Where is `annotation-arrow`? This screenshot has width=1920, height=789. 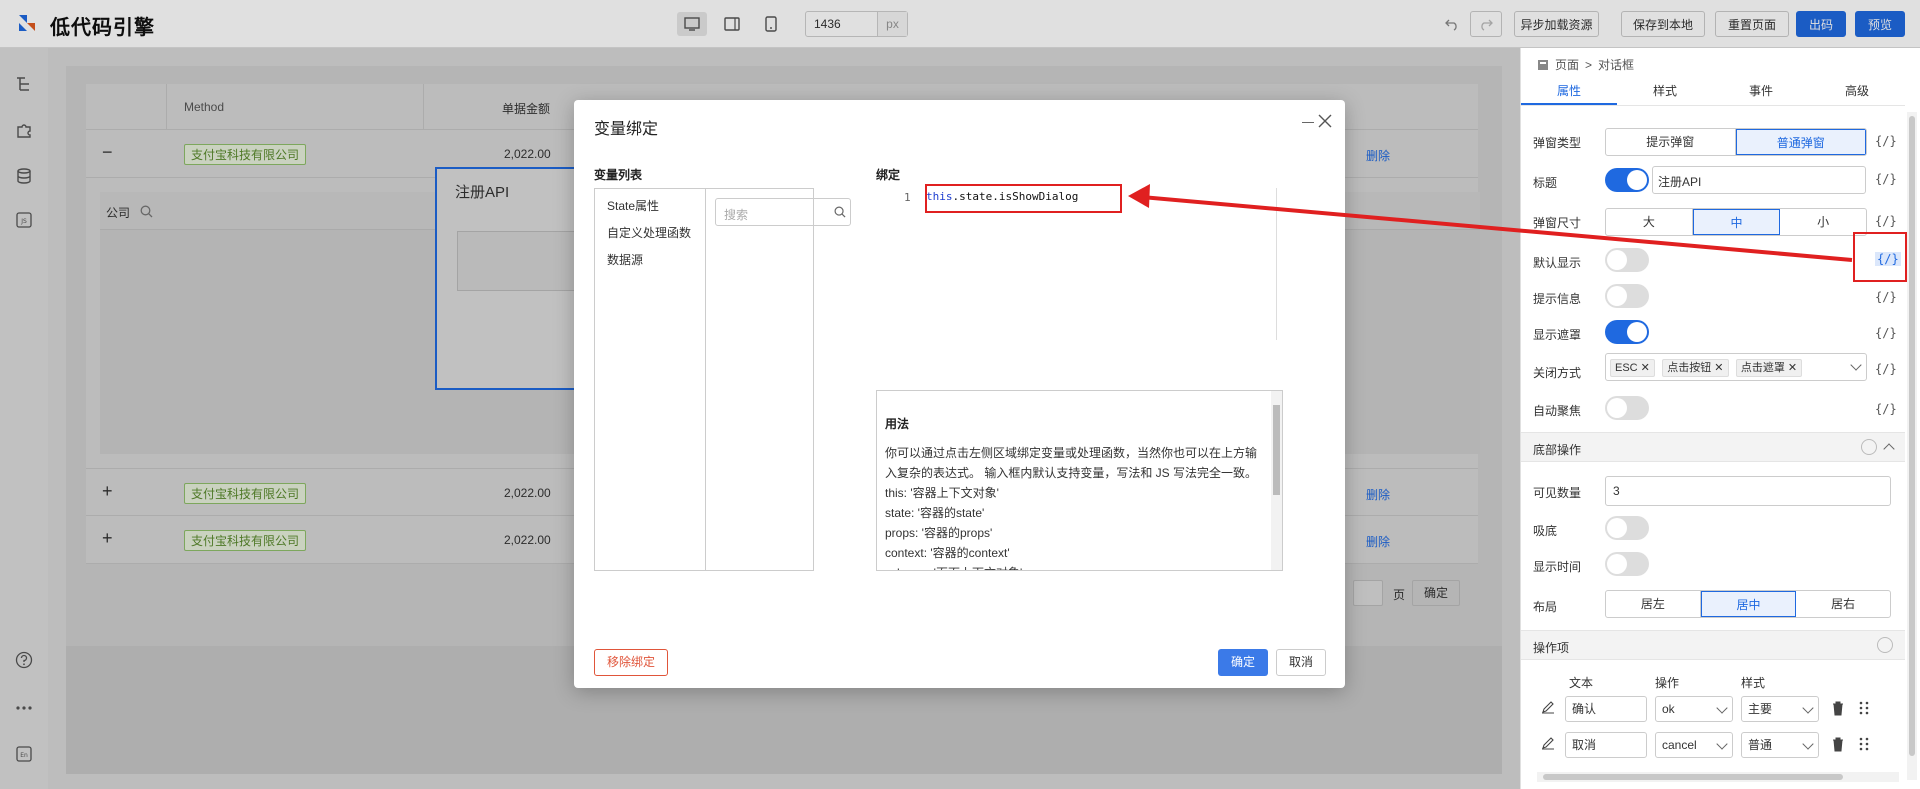 annotation-arrow is located at coordinates (1490, 223).